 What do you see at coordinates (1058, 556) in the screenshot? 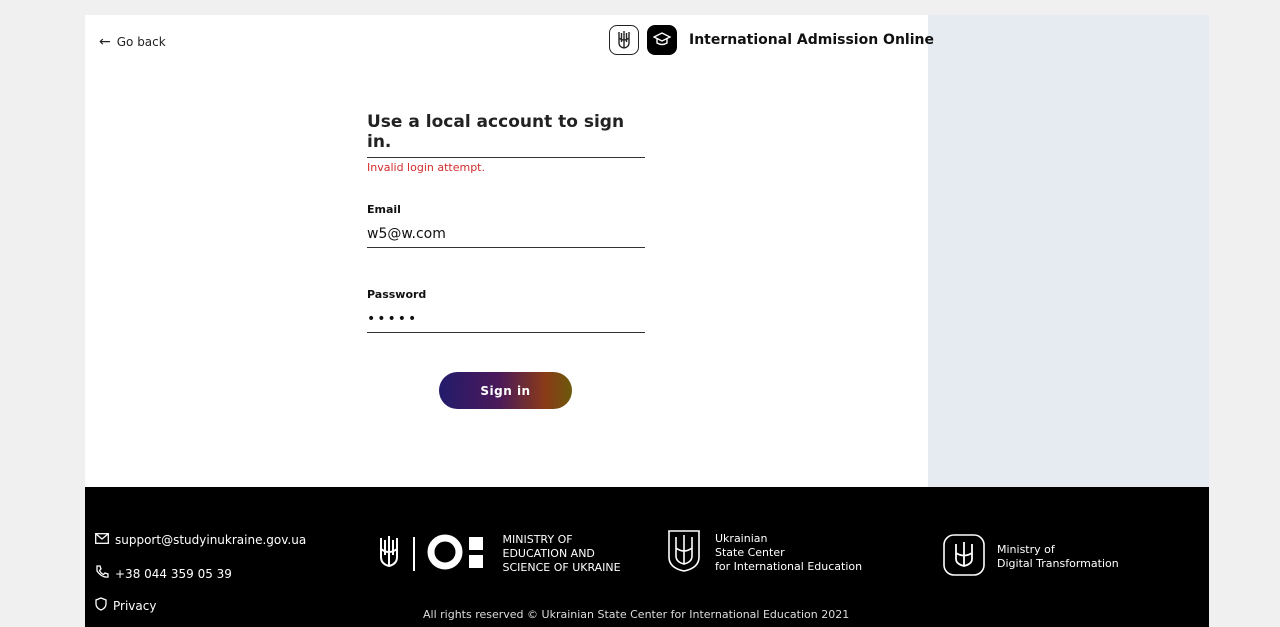
I see `digital-ministry-name: Ministry of Digital Transformation` at bounding box center [1058, 556].